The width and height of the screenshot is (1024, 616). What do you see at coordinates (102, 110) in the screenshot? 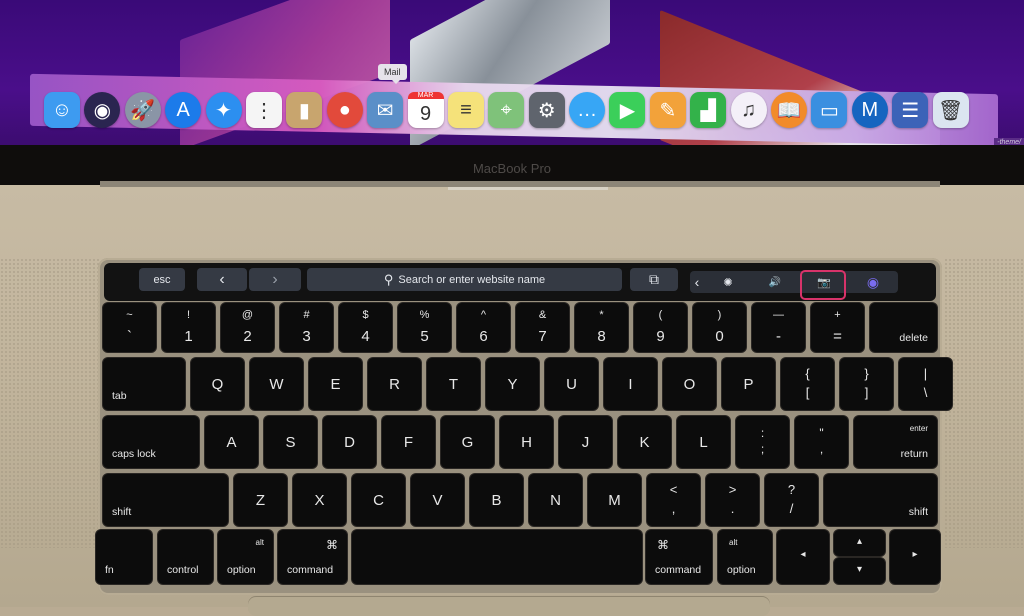
I see `dock-icon-siri: ◉` at bounding box center [102, 110].